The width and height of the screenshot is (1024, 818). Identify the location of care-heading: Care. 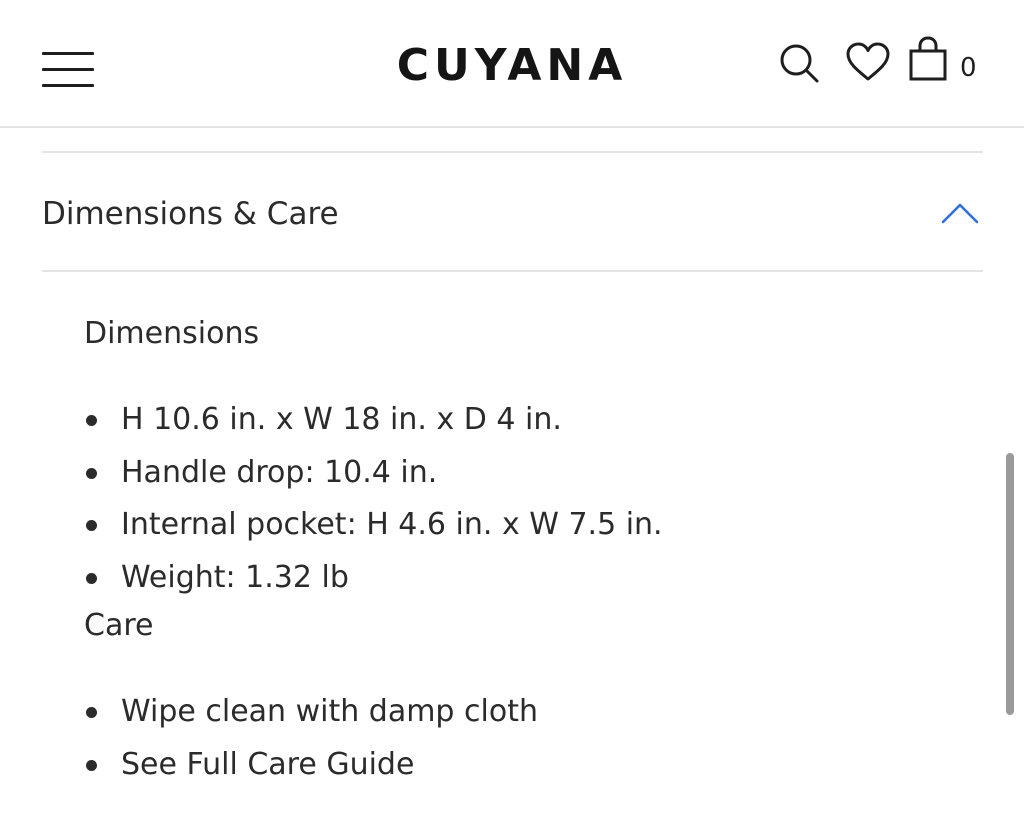
(119, 625).